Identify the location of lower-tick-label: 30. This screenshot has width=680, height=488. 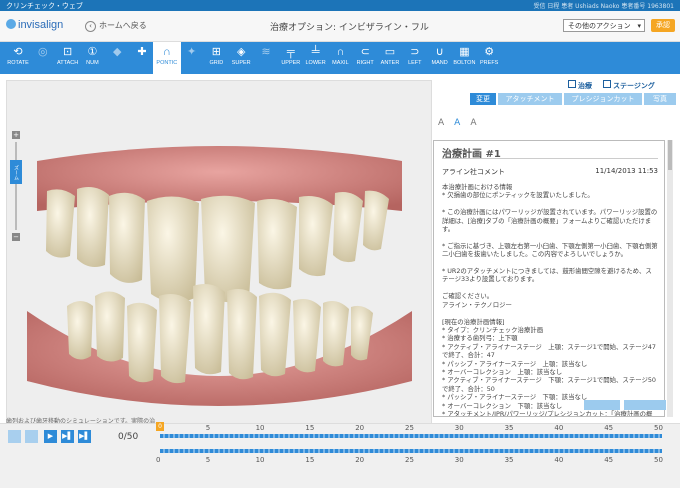
(459, 460).